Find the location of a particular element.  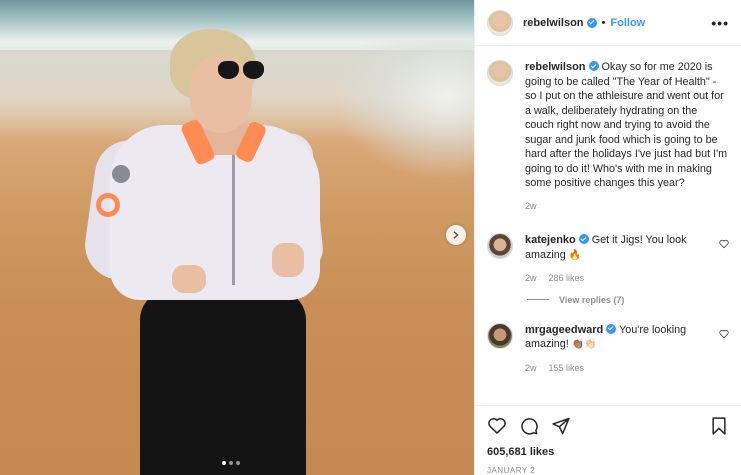

sunglasses is located at coordinates (242, 70).